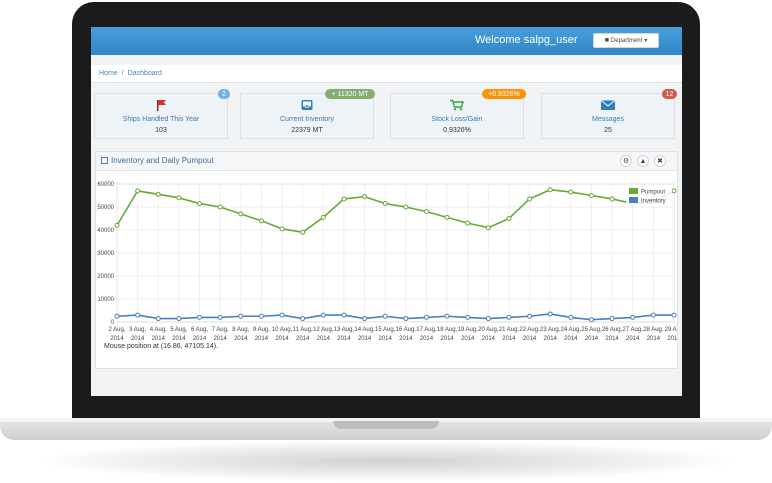  I want to click on breadcrumb-current: Dashboard, so click(145, 73).